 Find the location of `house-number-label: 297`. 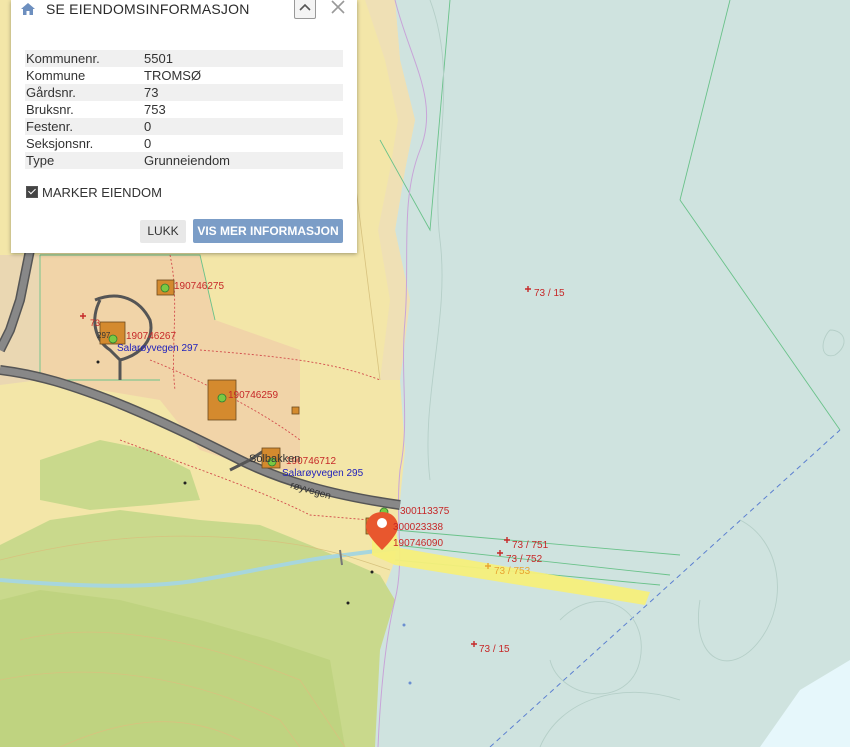

house-number-label: 297 is located at coordinates (104, 335).